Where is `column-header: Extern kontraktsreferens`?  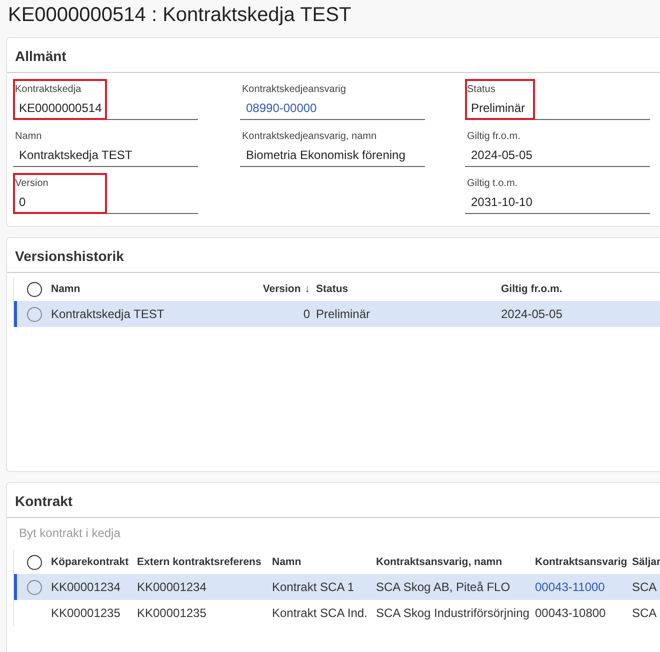
column-header: Extern kontraktsreferens is located at coordinates (199, 562).